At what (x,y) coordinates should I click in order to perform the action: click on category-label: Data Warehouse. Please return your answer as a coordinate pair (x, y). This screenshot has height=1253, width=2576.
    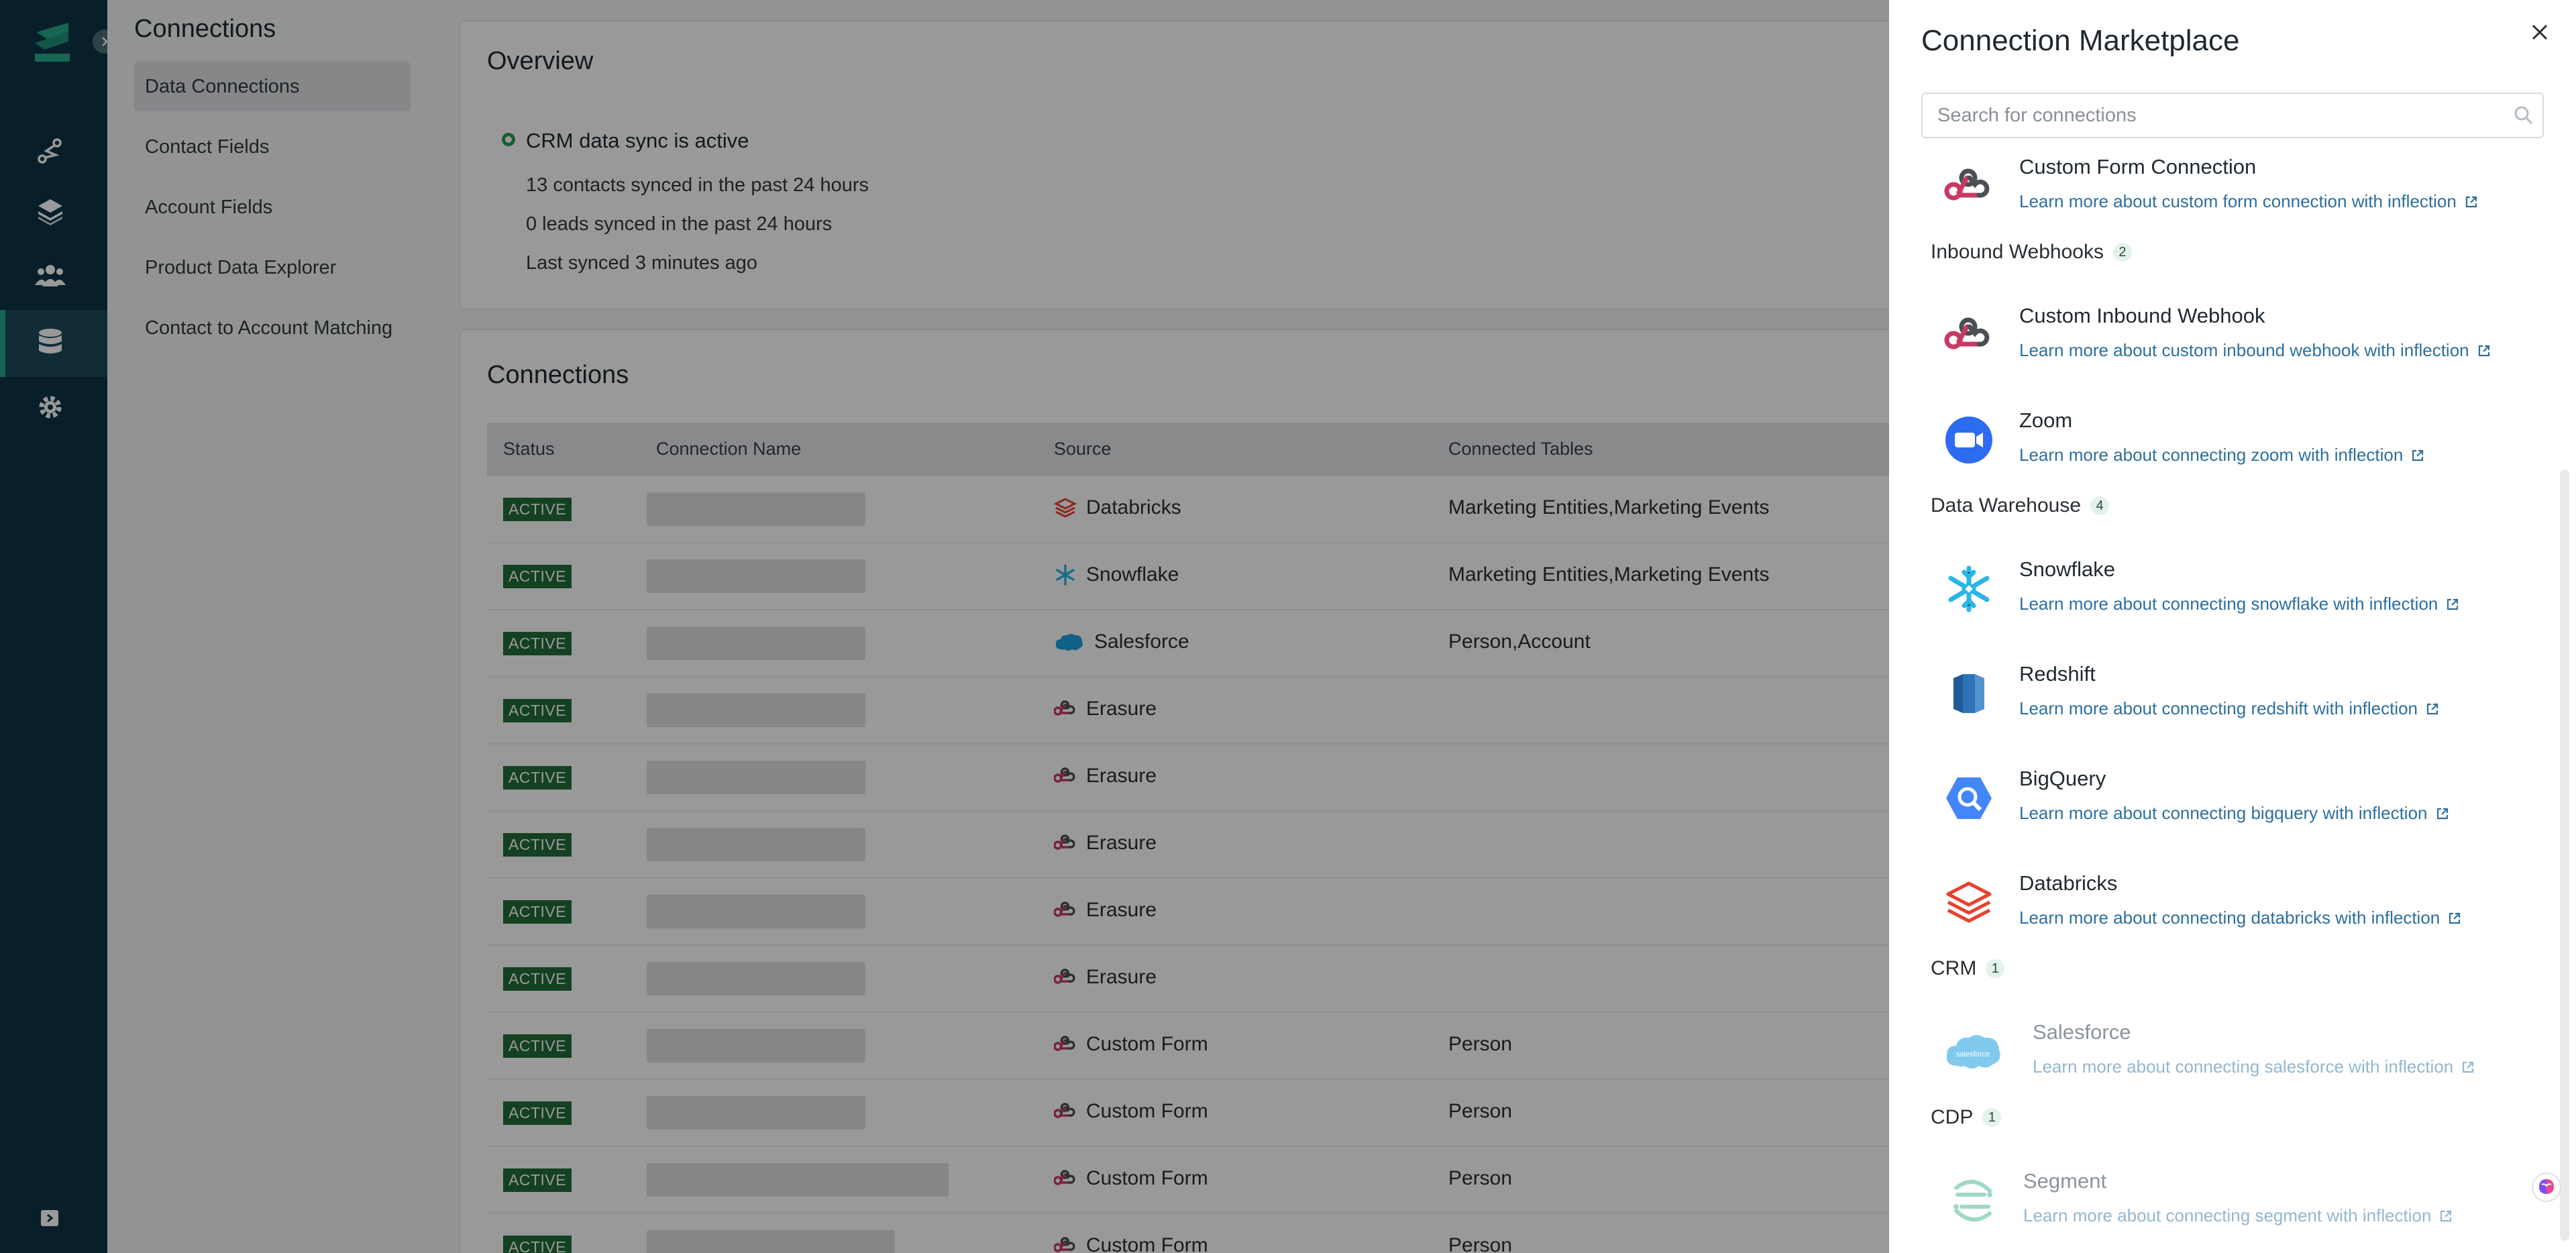
    Looking at the image, I should click on (2006, 505).